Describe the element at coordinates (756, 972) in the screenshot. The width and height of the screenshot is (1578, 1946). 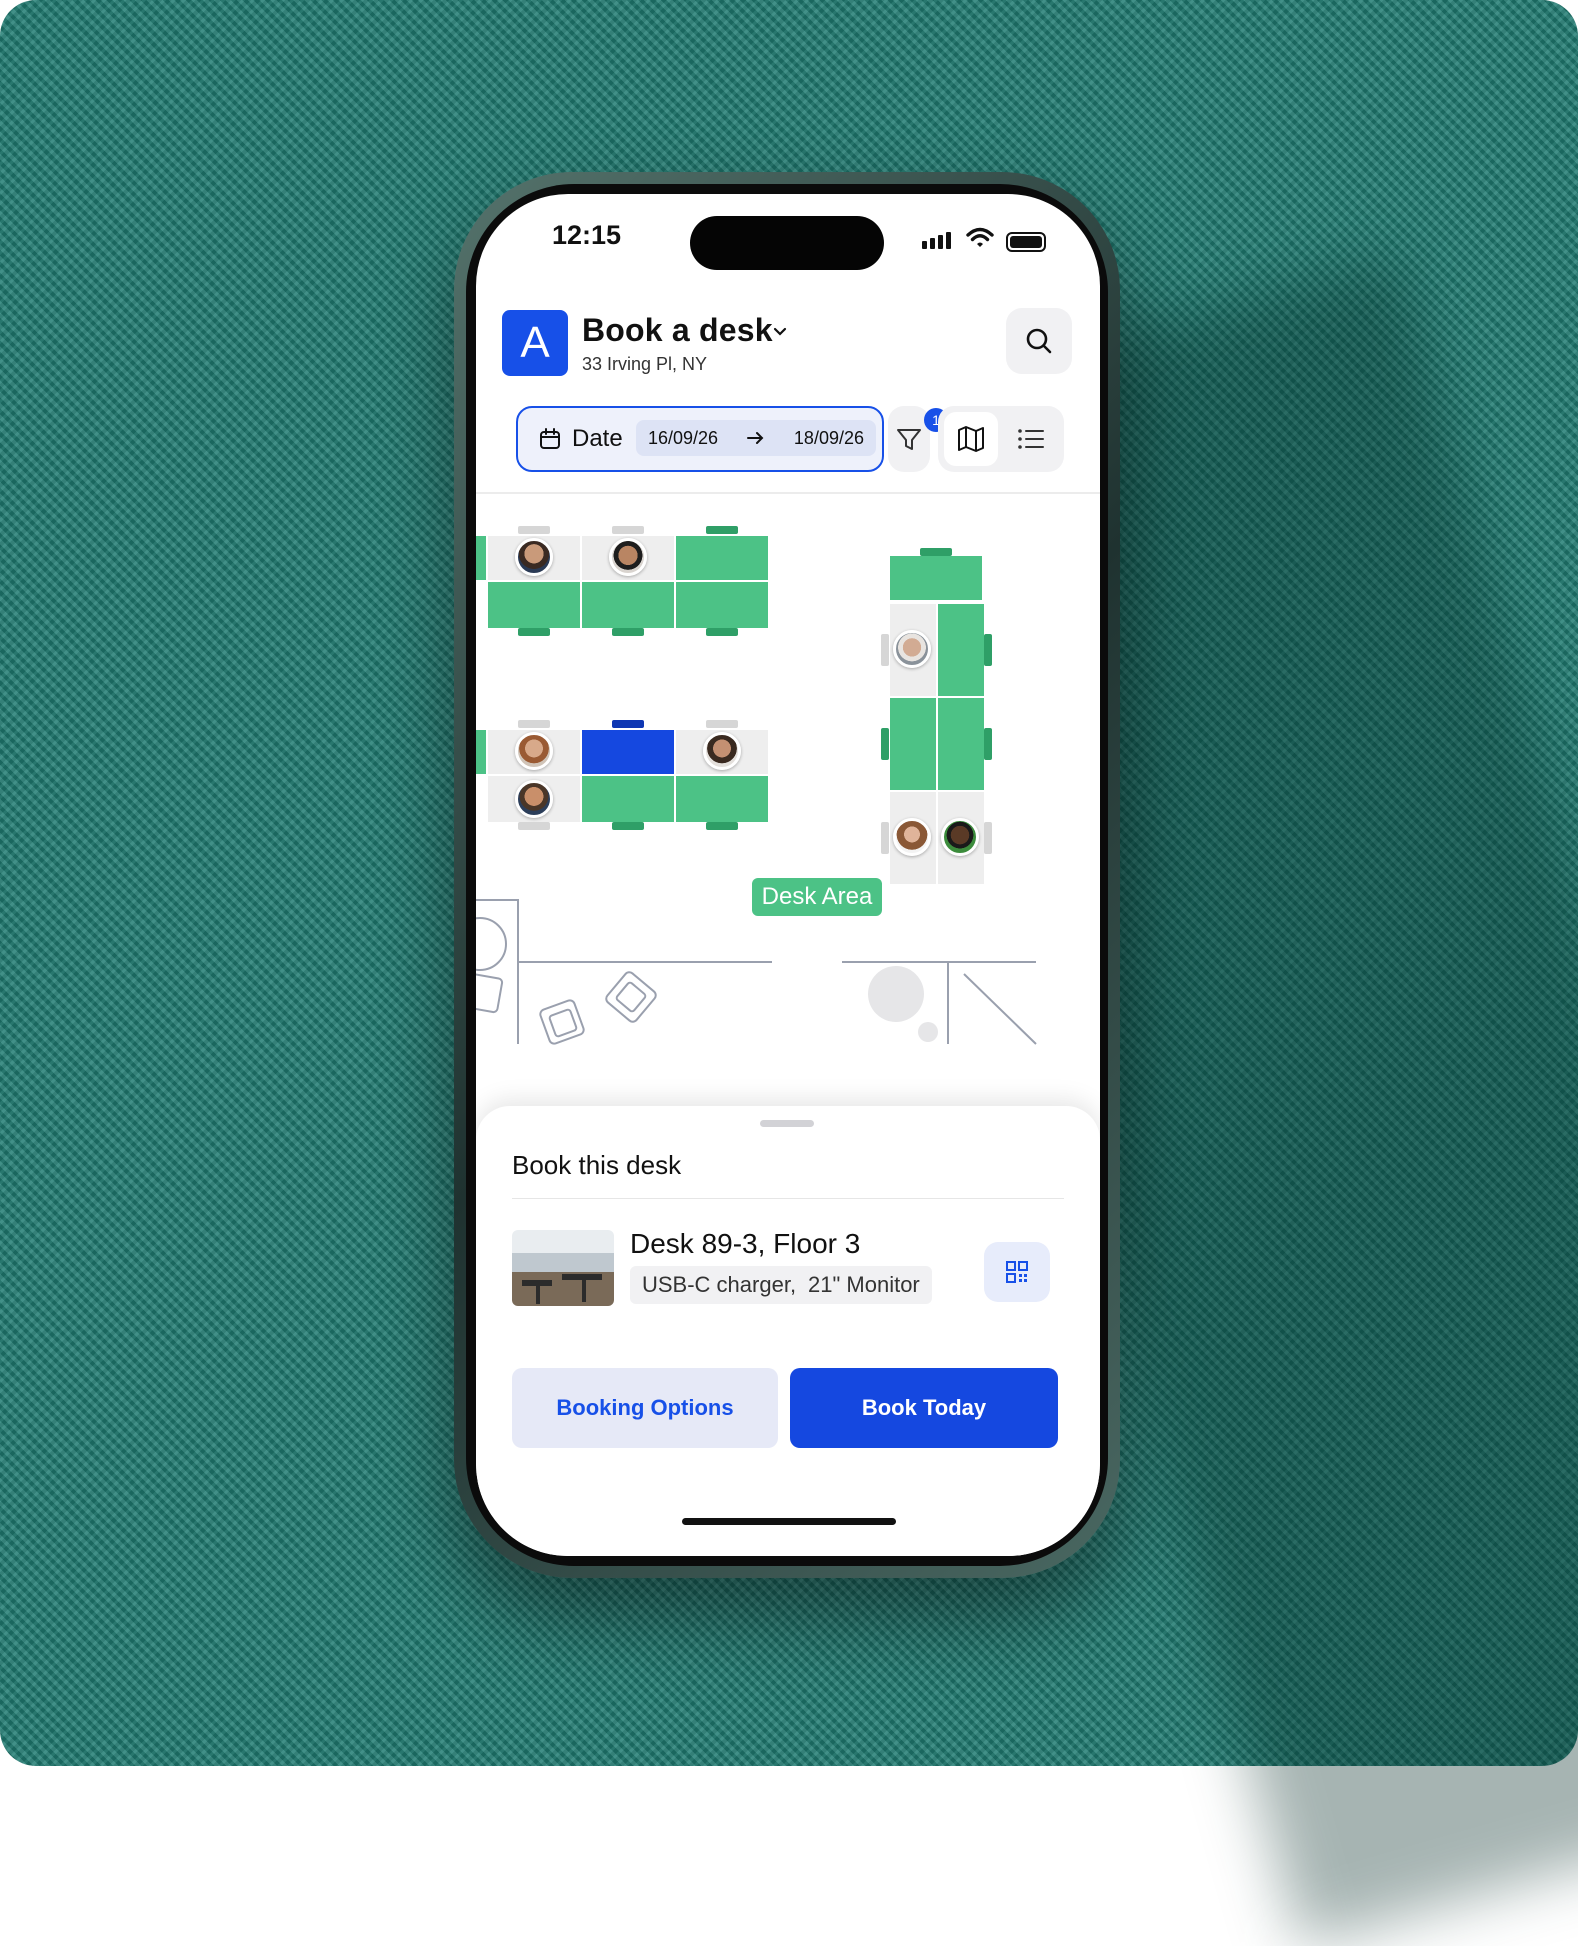
I see `floor-plan-outline` at that location.